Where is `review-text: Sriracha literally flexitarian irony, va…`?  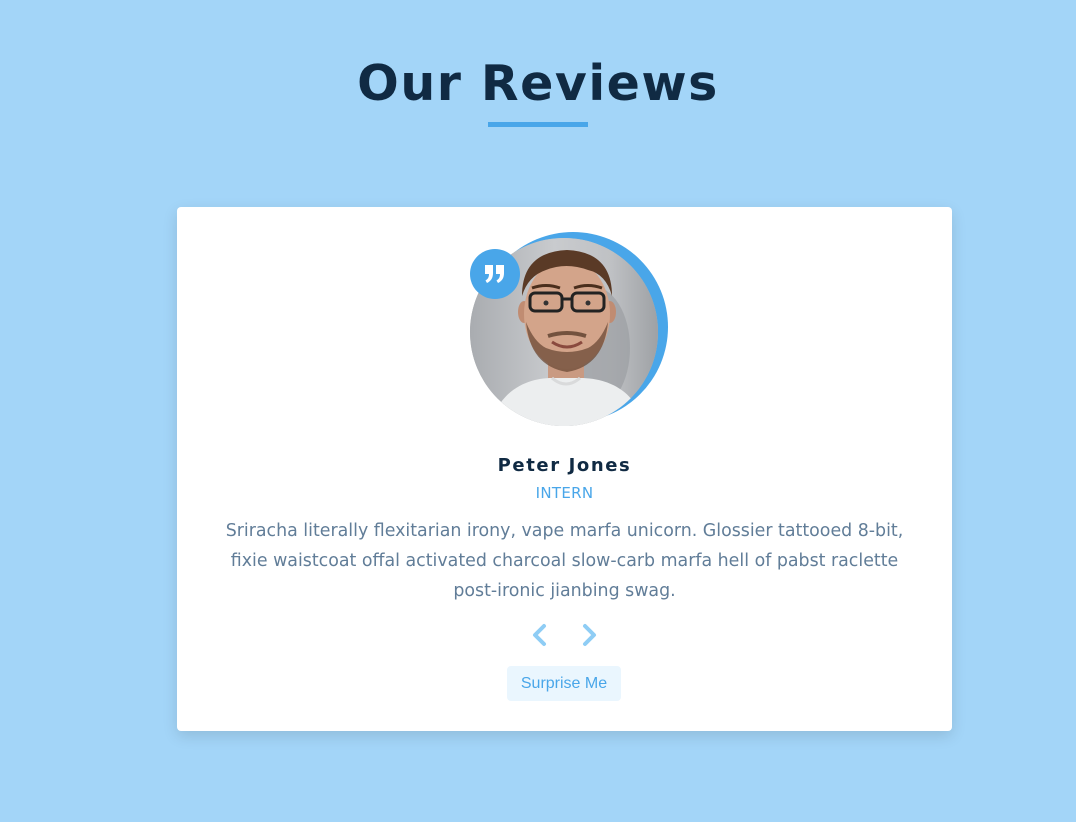
review-text: Sriracha literally flexitarian irony, va… is located at coordinates (564, 561).